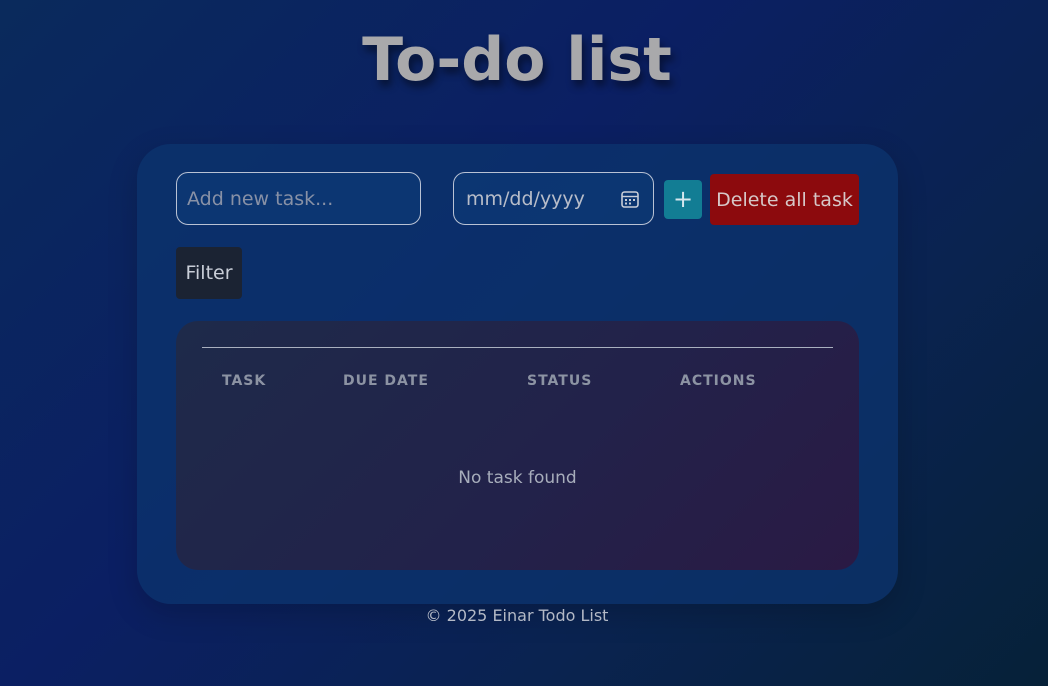  I want to click on due-date-placeholder: mm/dd/yyyy, so click(525, 198).